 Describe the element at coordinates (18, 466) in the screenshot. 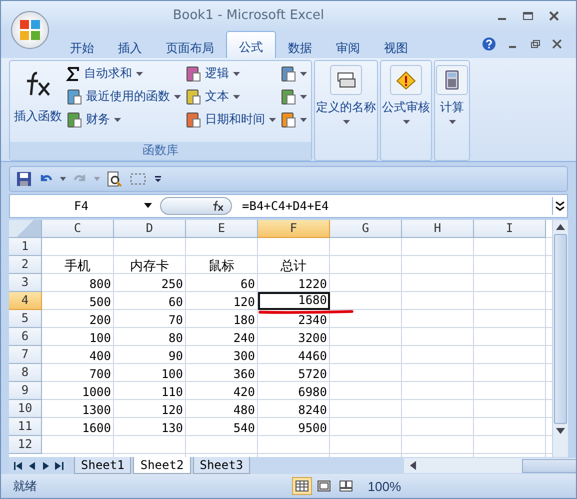

I see `first-sheet-icon` at that location.